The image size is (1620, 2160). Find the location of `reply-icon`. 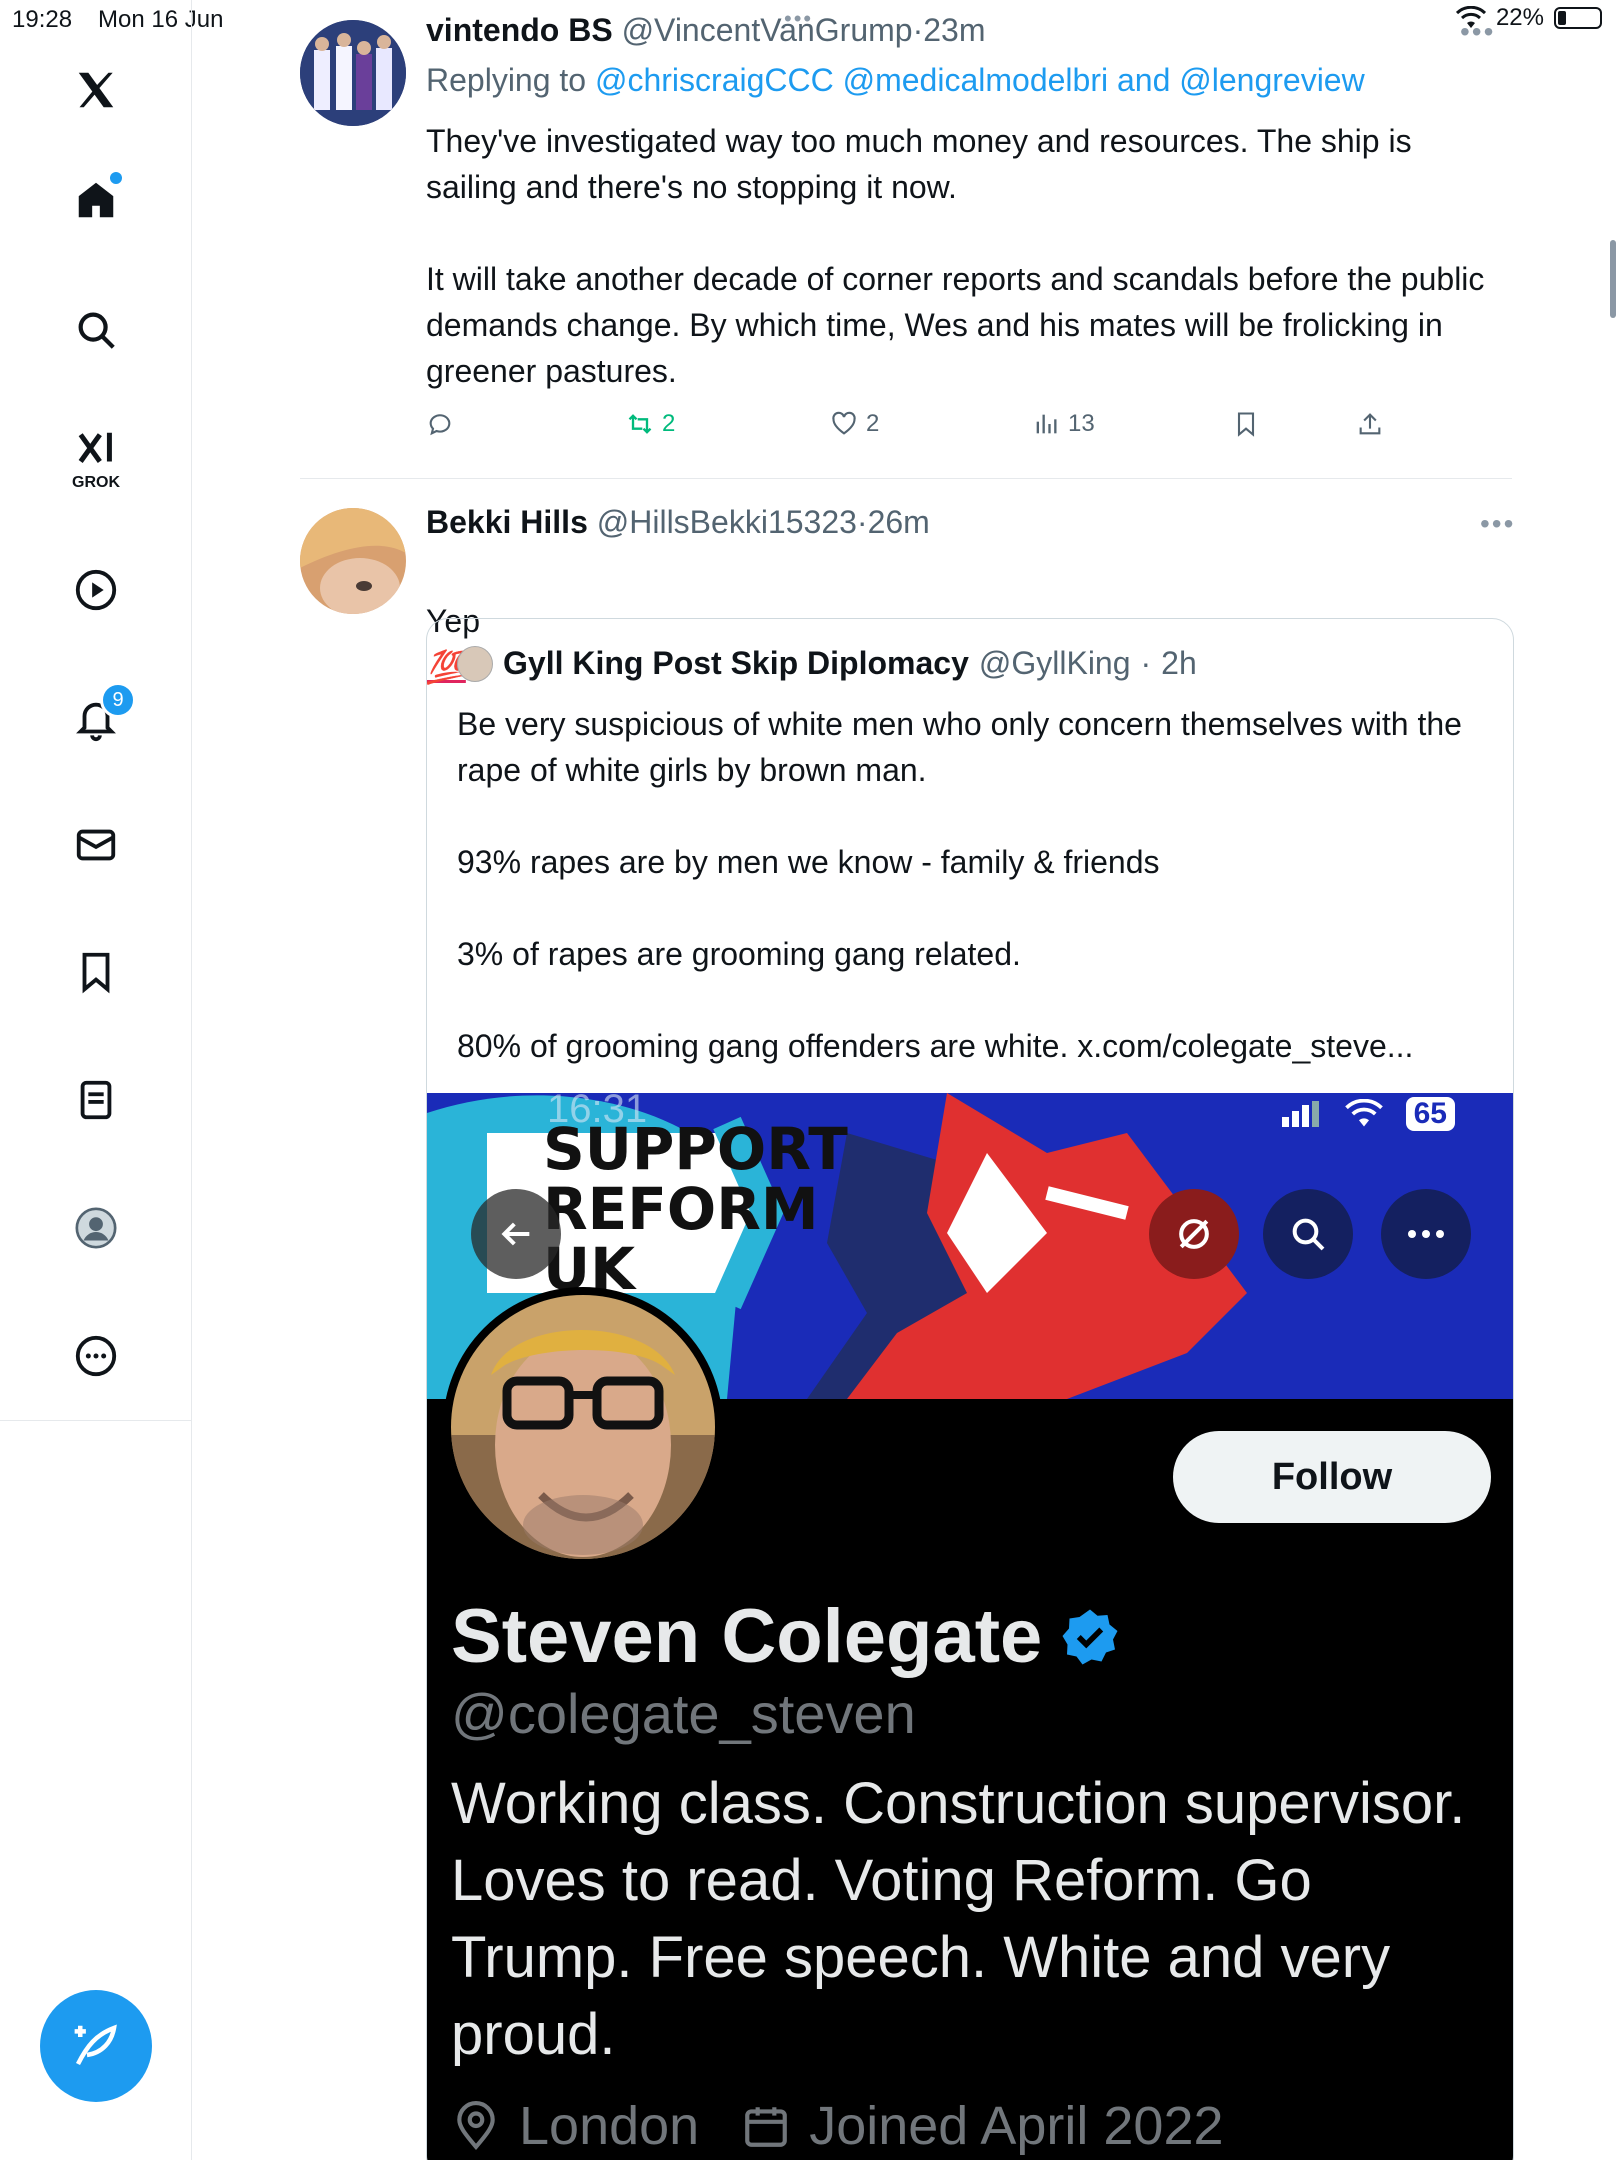

reply-icon is located at coordinates (440, 425).